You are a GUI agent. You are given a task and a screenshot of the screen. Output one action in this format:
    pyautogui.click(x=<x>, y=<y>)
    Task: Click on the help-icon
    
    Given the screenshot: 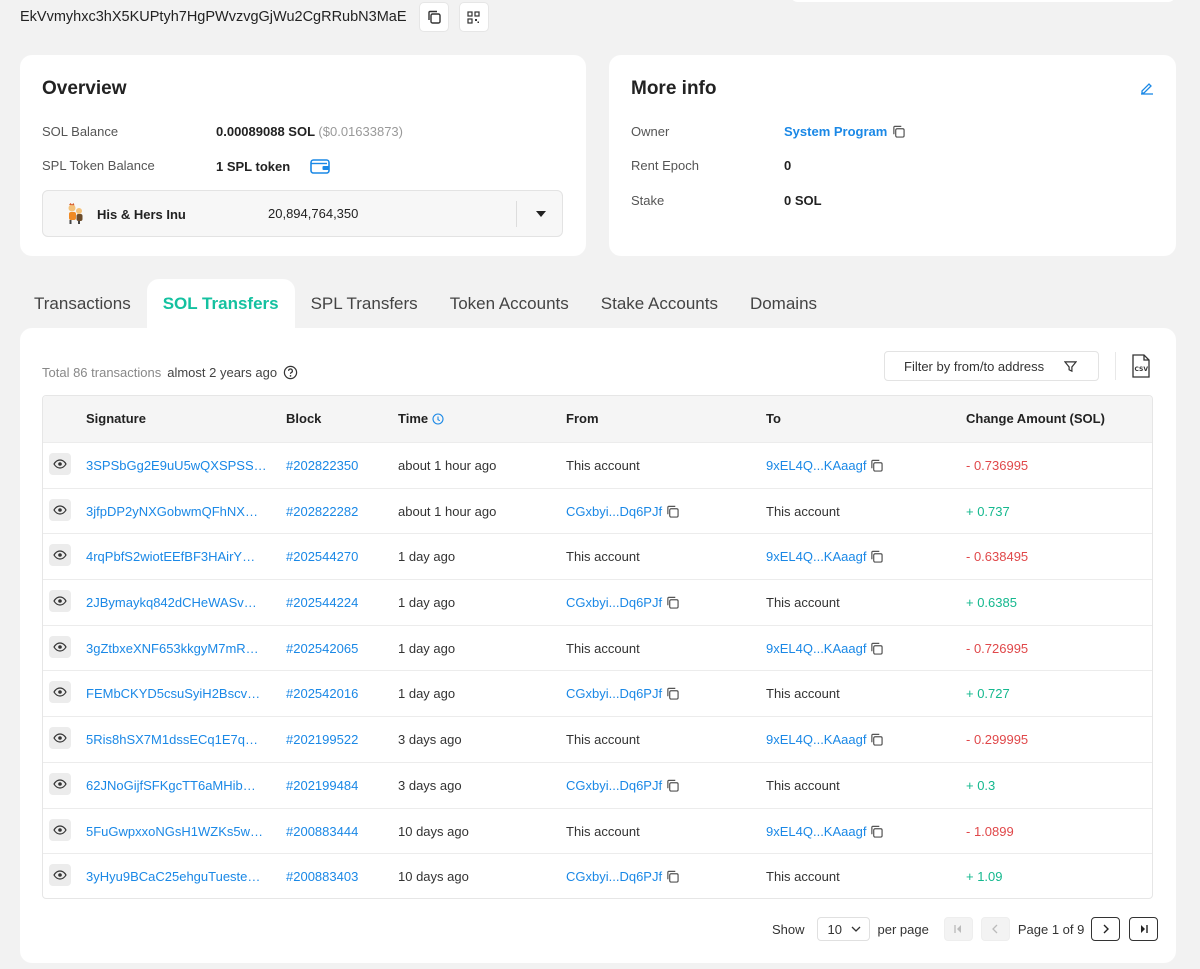 What is the action you would take?
    pyautogui.click(x=290, y=372)
    